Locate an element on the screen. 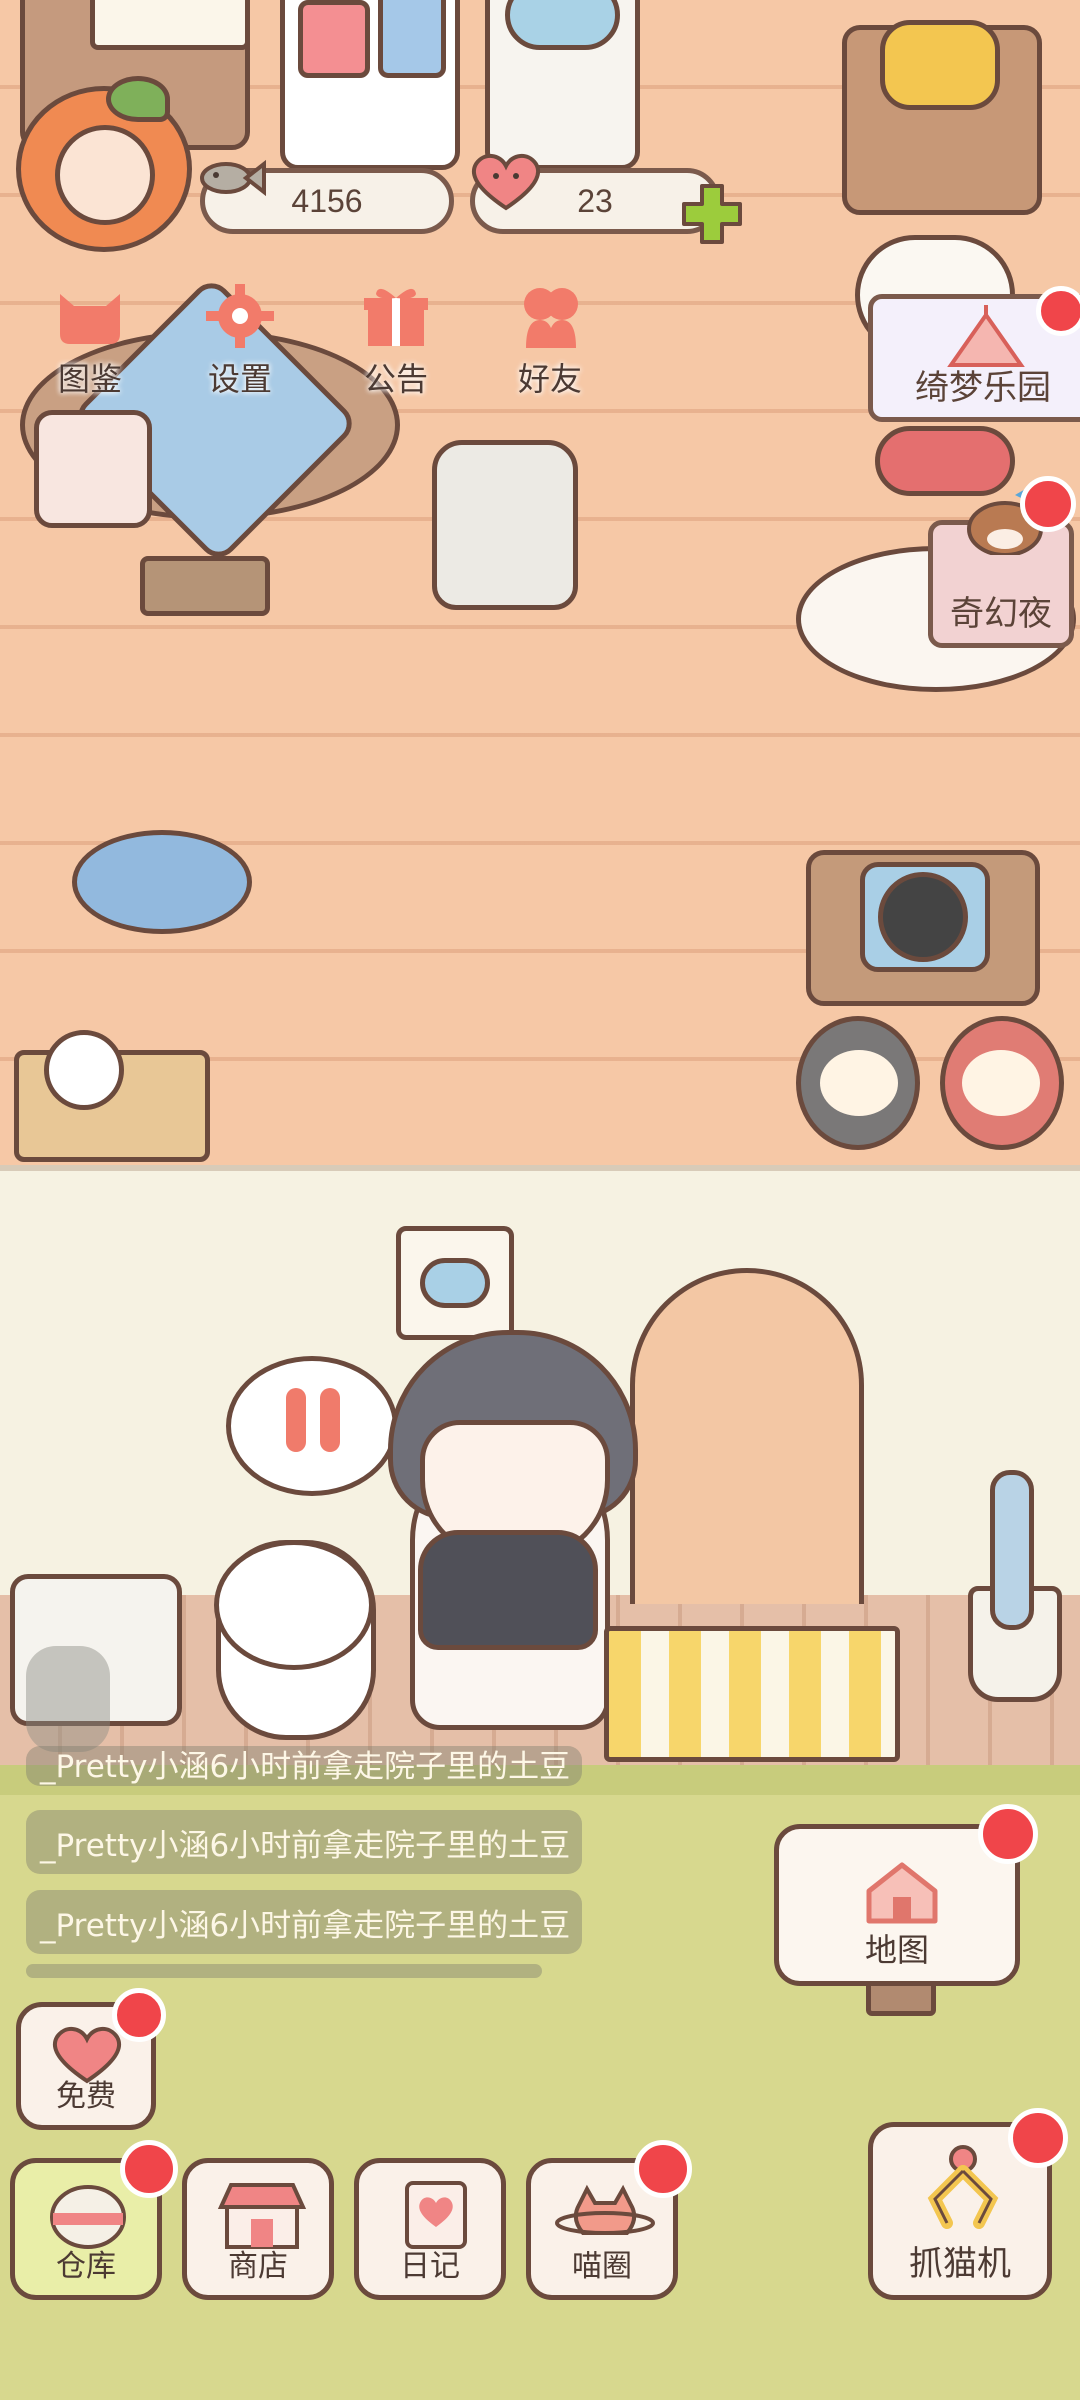 The width and height of the screenshot is (1080, 2400). open-book is located at coordinates (170, 25).